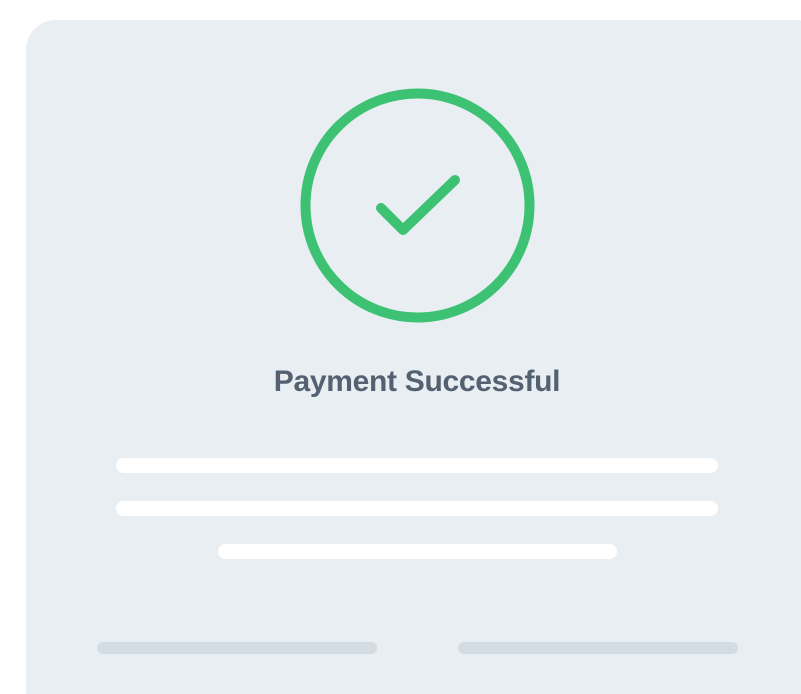  I want to click on success-check-icon, so click(417, 205).